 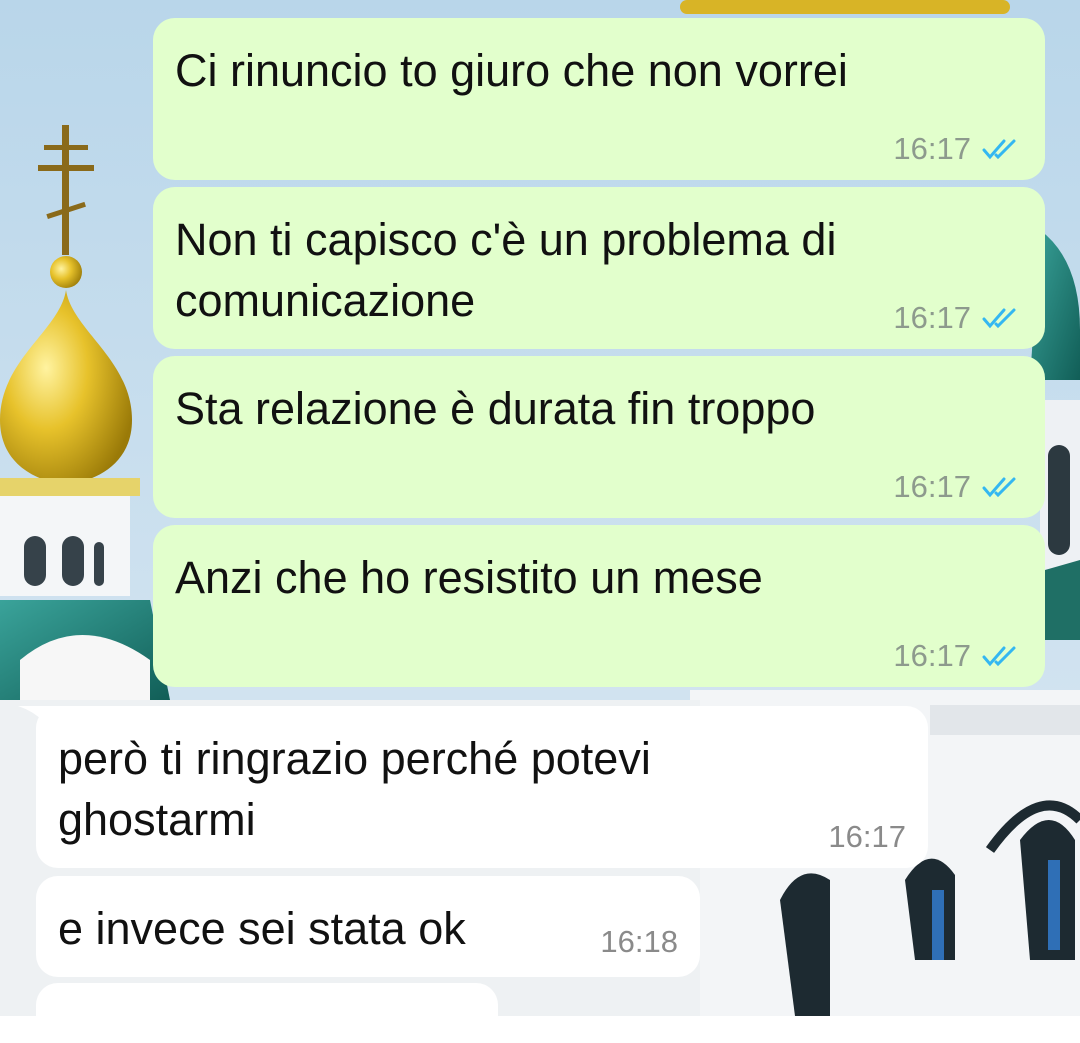 What do you see at coordinates (469, 577) in the screenshot?
I see `message-text: Anzi che ho resistito un mese` at bounding box center [469, 577].